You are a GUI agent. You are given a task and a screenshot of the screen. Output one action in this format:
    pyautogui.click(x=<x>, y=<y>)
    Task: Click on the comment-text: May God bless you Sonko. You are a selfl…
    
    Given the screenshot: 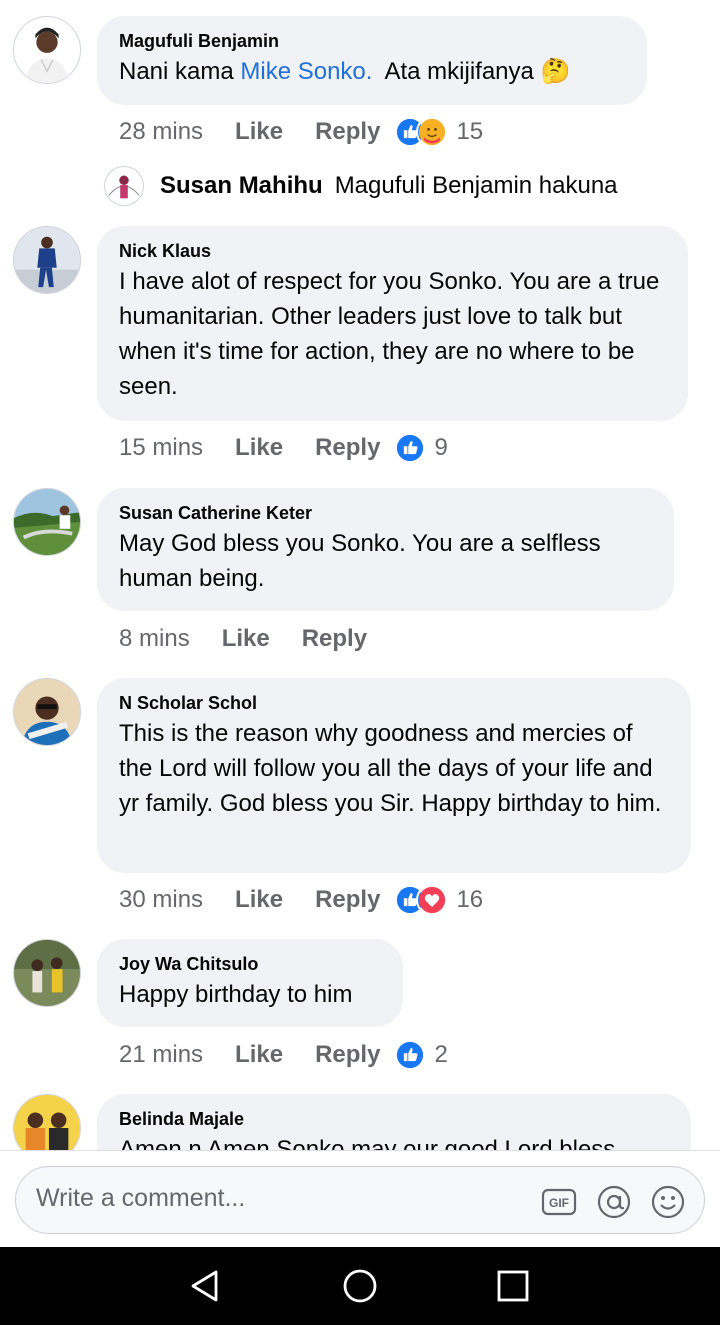 What is the action you would take?
    pyautogui.click(x=360, y=561)
    